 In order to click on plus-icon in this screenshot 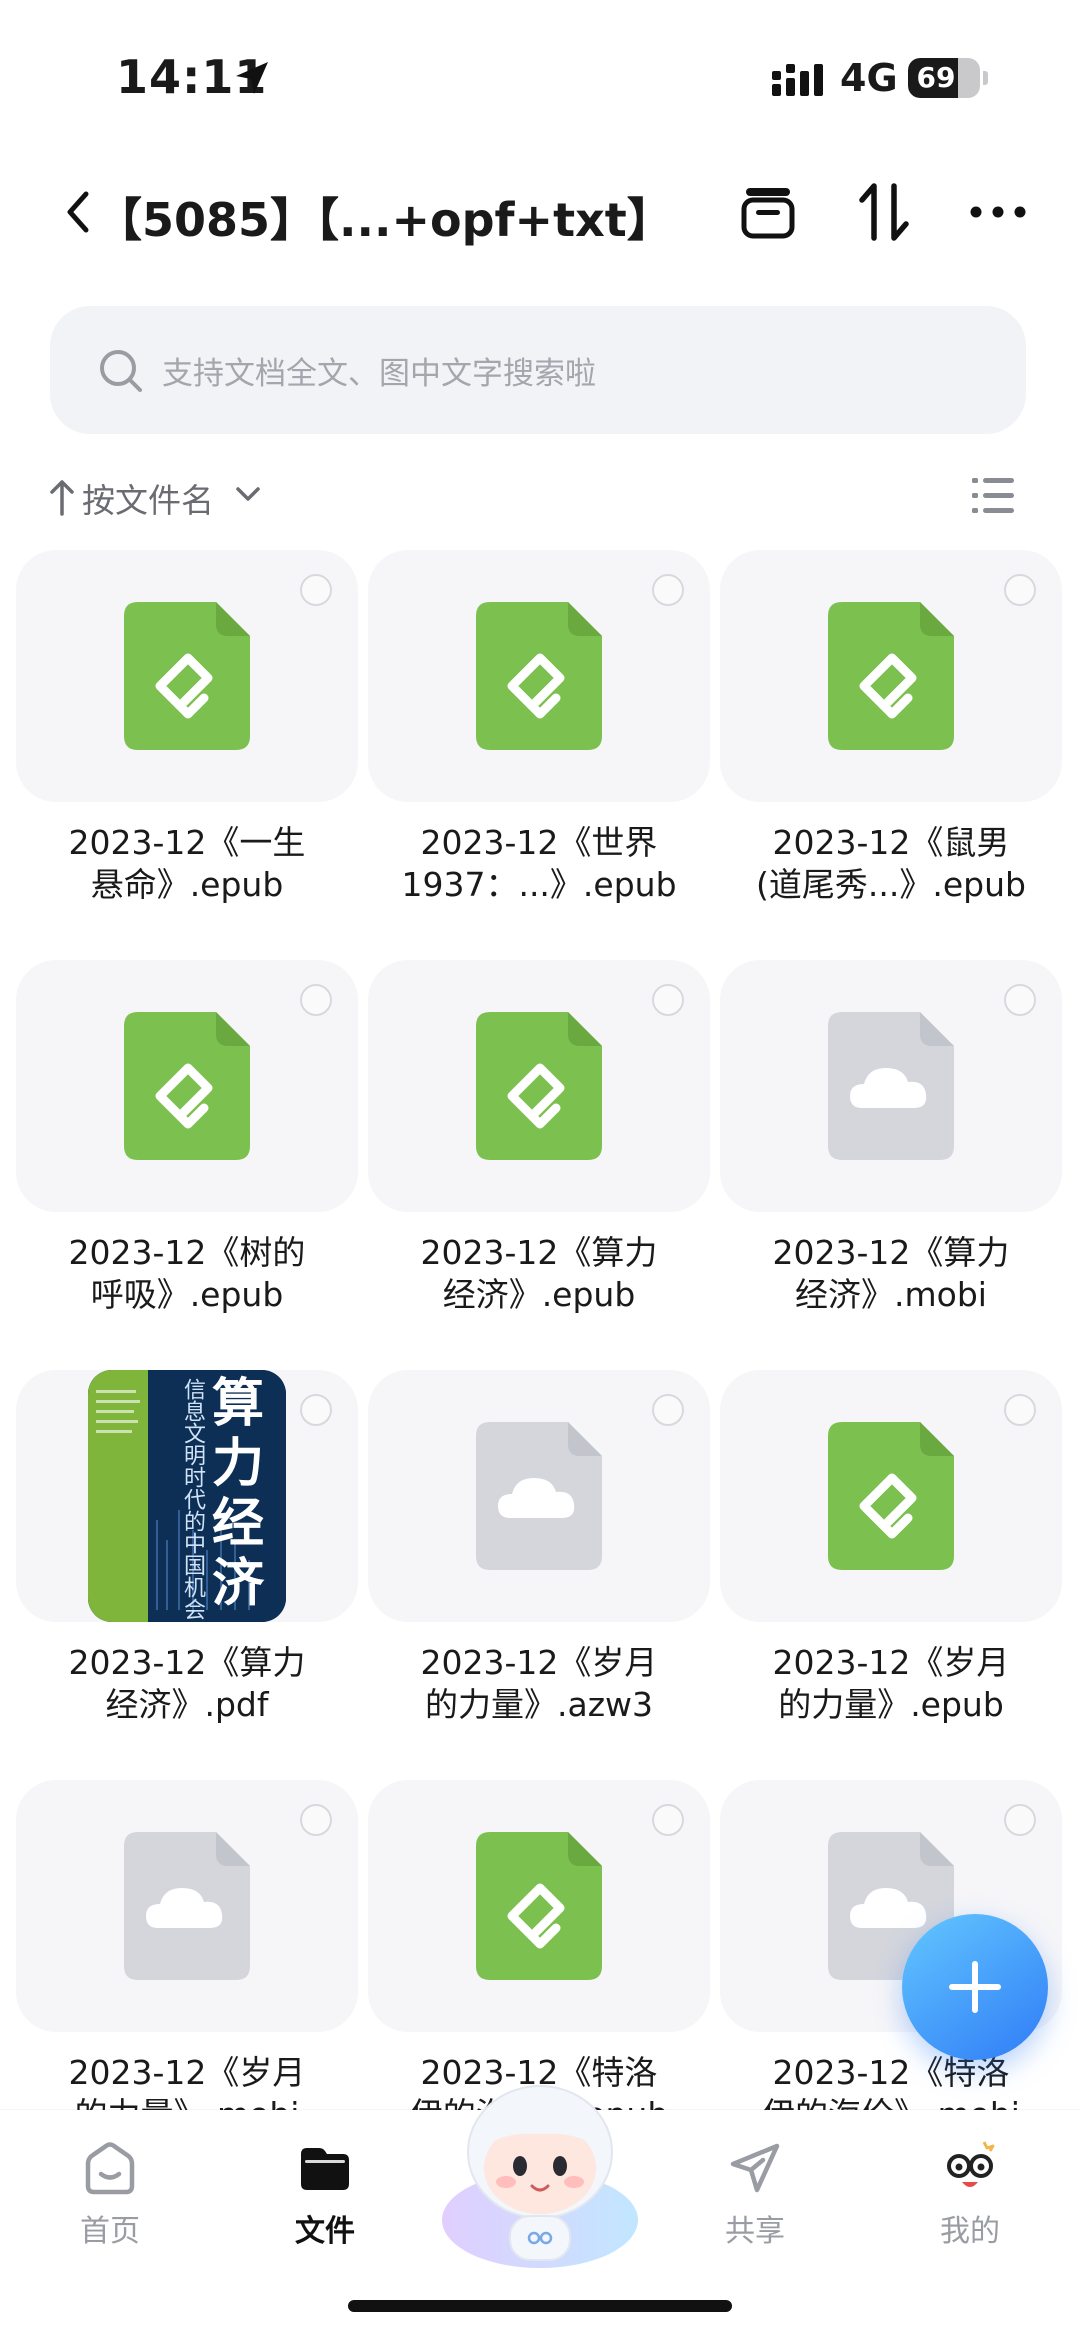, I will do `click(975, 1987)`.